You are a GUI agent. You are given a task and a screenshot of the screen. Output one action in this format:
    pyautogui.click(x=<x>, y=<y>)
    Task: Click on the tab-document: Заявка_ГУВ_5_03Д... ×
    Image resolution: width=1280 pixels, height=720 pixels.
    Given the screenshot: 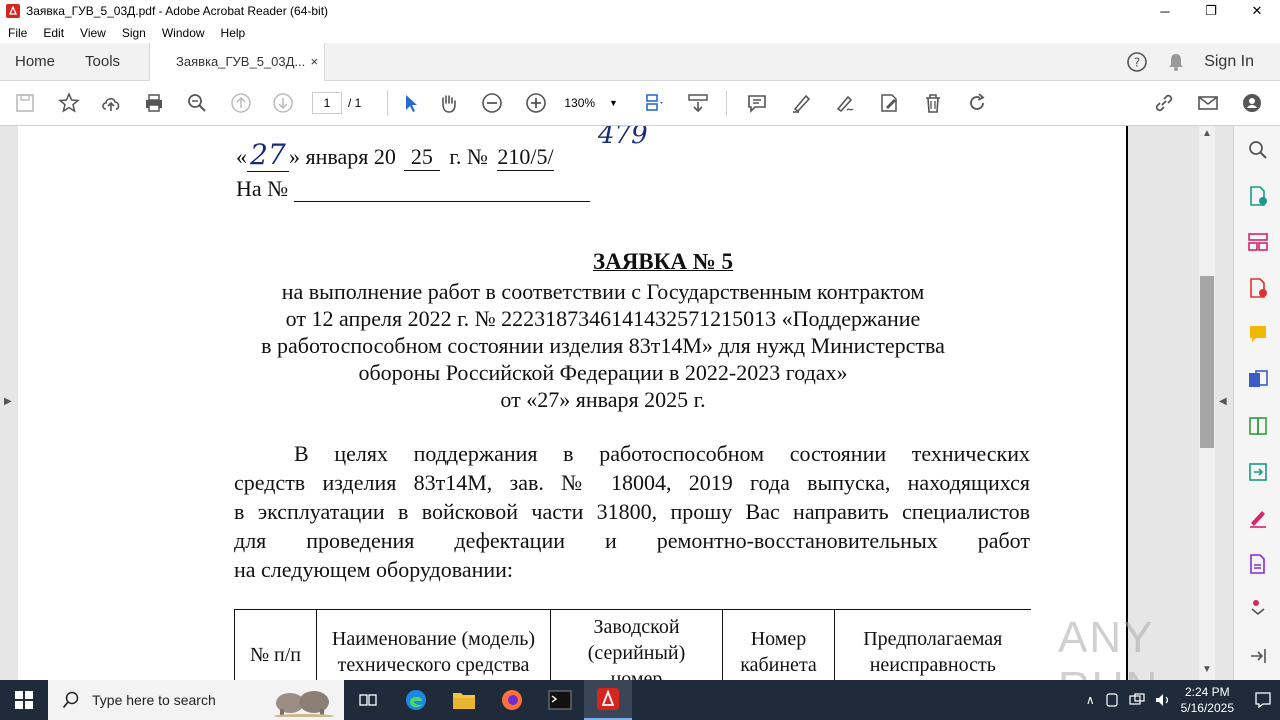 What is the action you would take?
    pyautogui.click(x=237, y=61)
    